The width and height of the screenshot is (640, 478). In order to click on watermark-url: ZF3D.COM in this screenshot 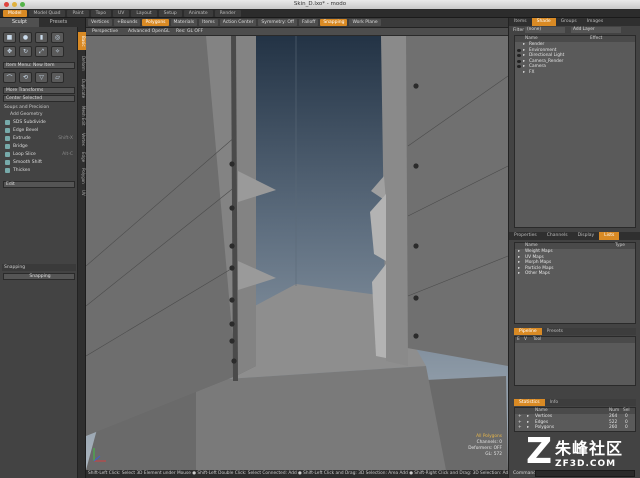, I will do `click(586, 464)`.